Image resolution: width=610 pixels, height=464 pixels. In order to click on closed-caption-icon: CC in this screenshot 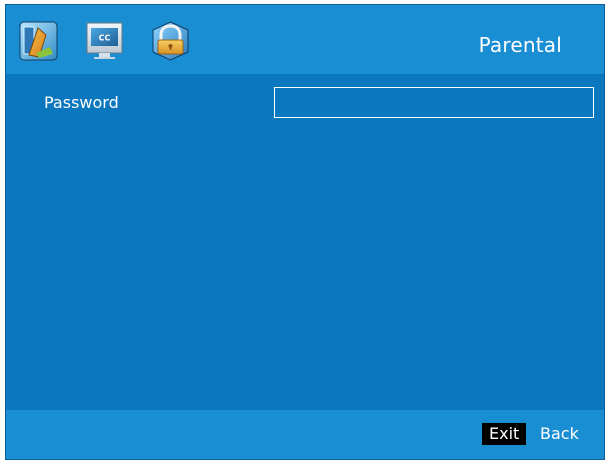, I will do `click(104, 41)`.